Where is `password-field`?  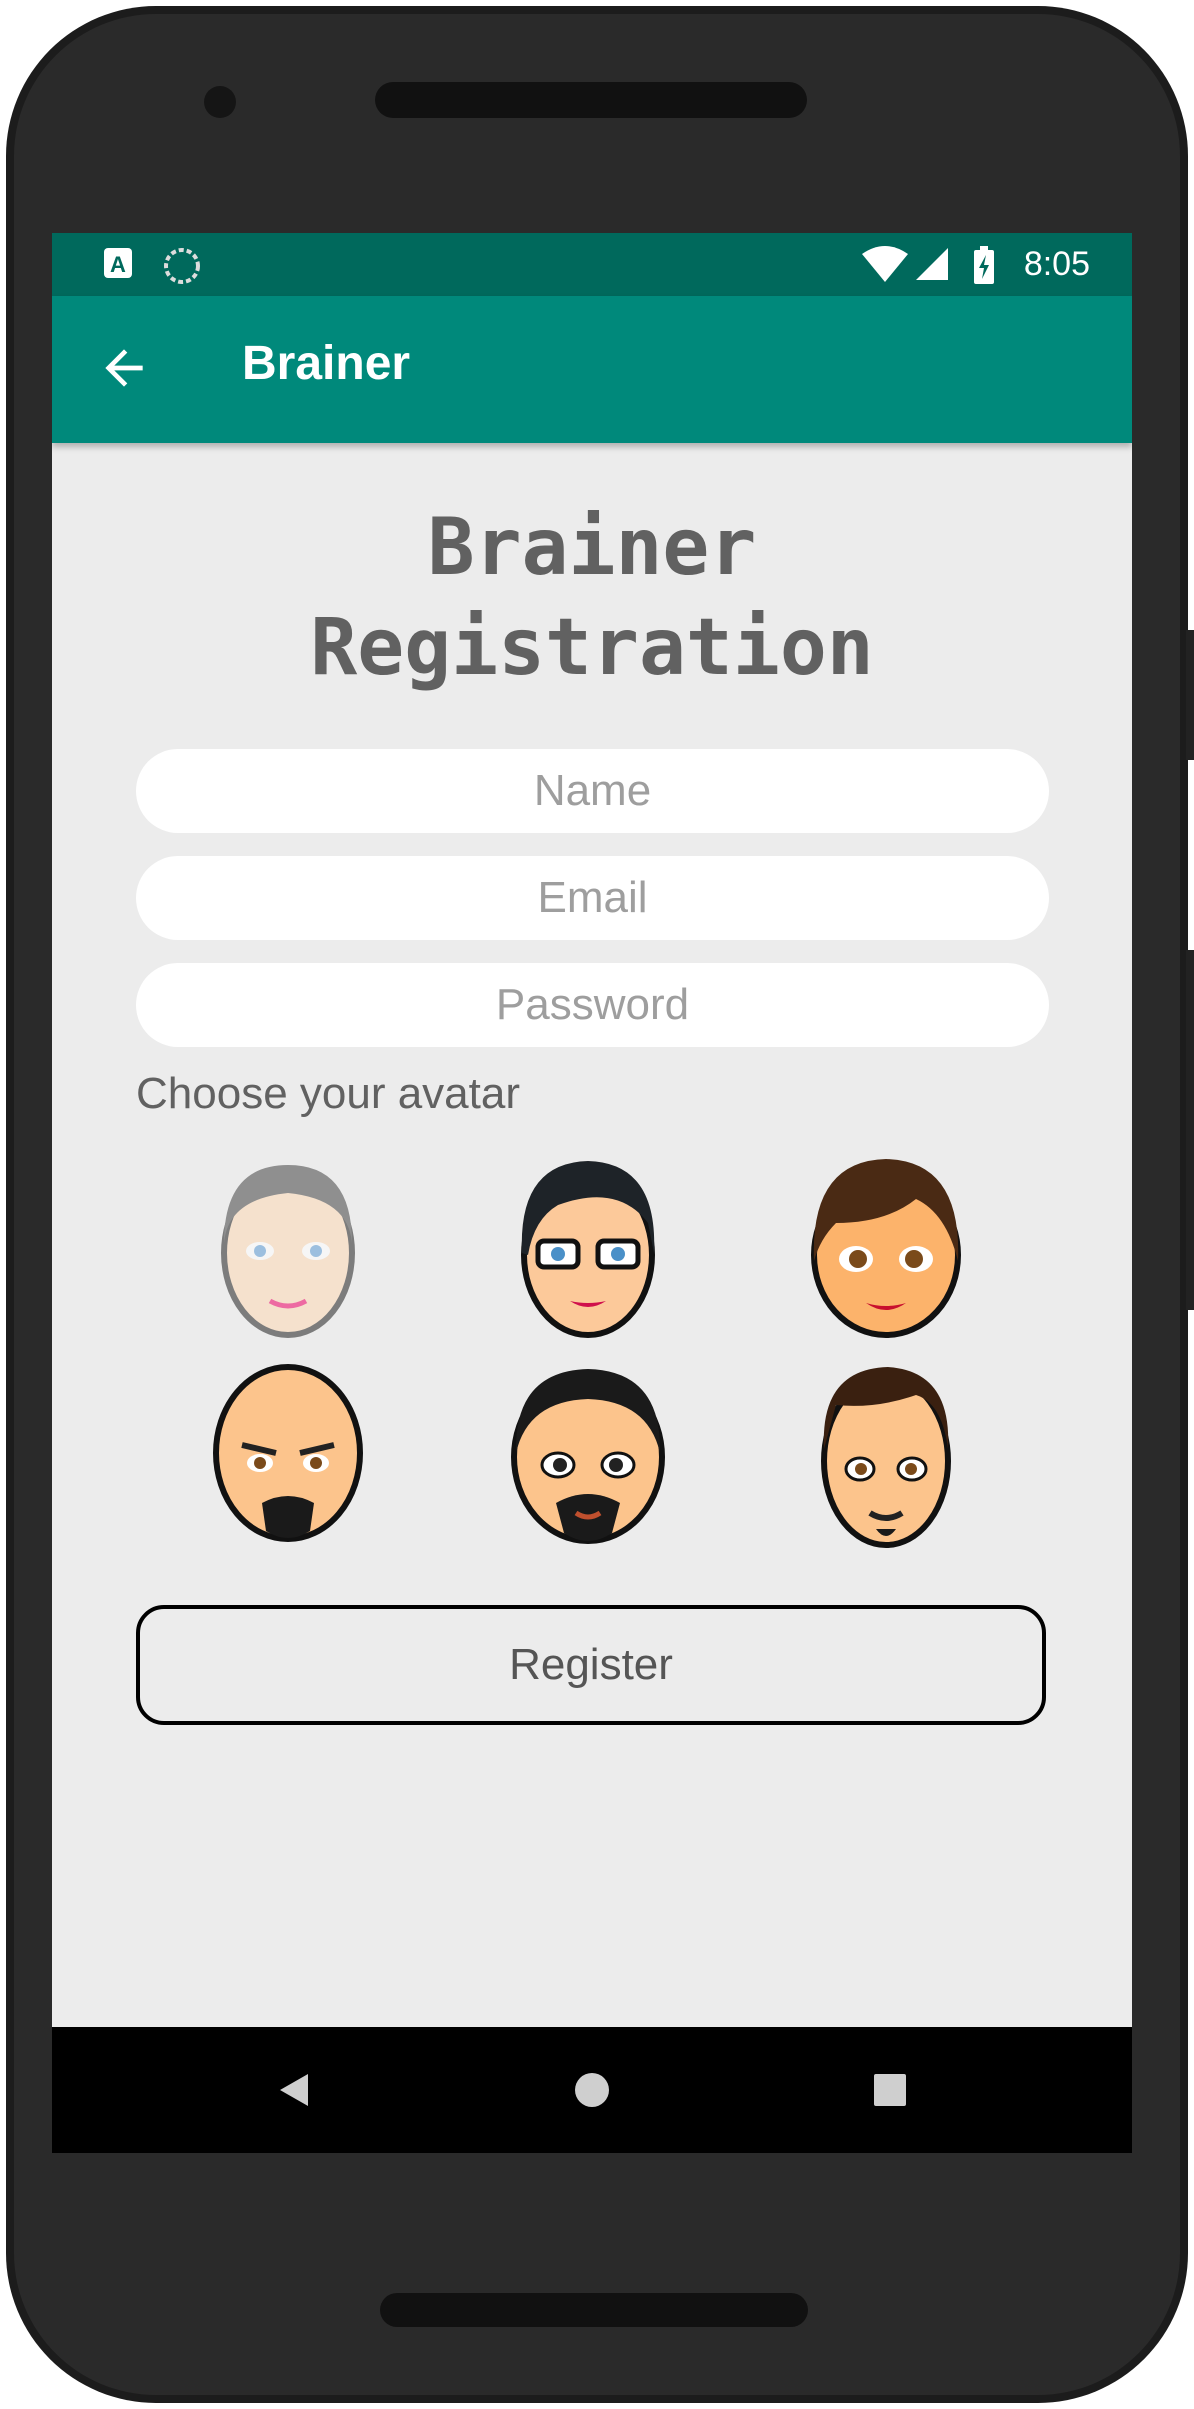
password-field is located at coordinates (592, 1005).